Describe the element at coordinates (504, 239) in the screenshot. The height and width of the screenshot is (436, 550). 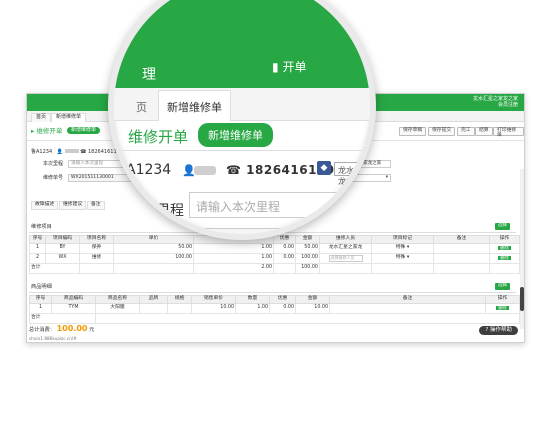
I see `col-header: 操作` at that location.